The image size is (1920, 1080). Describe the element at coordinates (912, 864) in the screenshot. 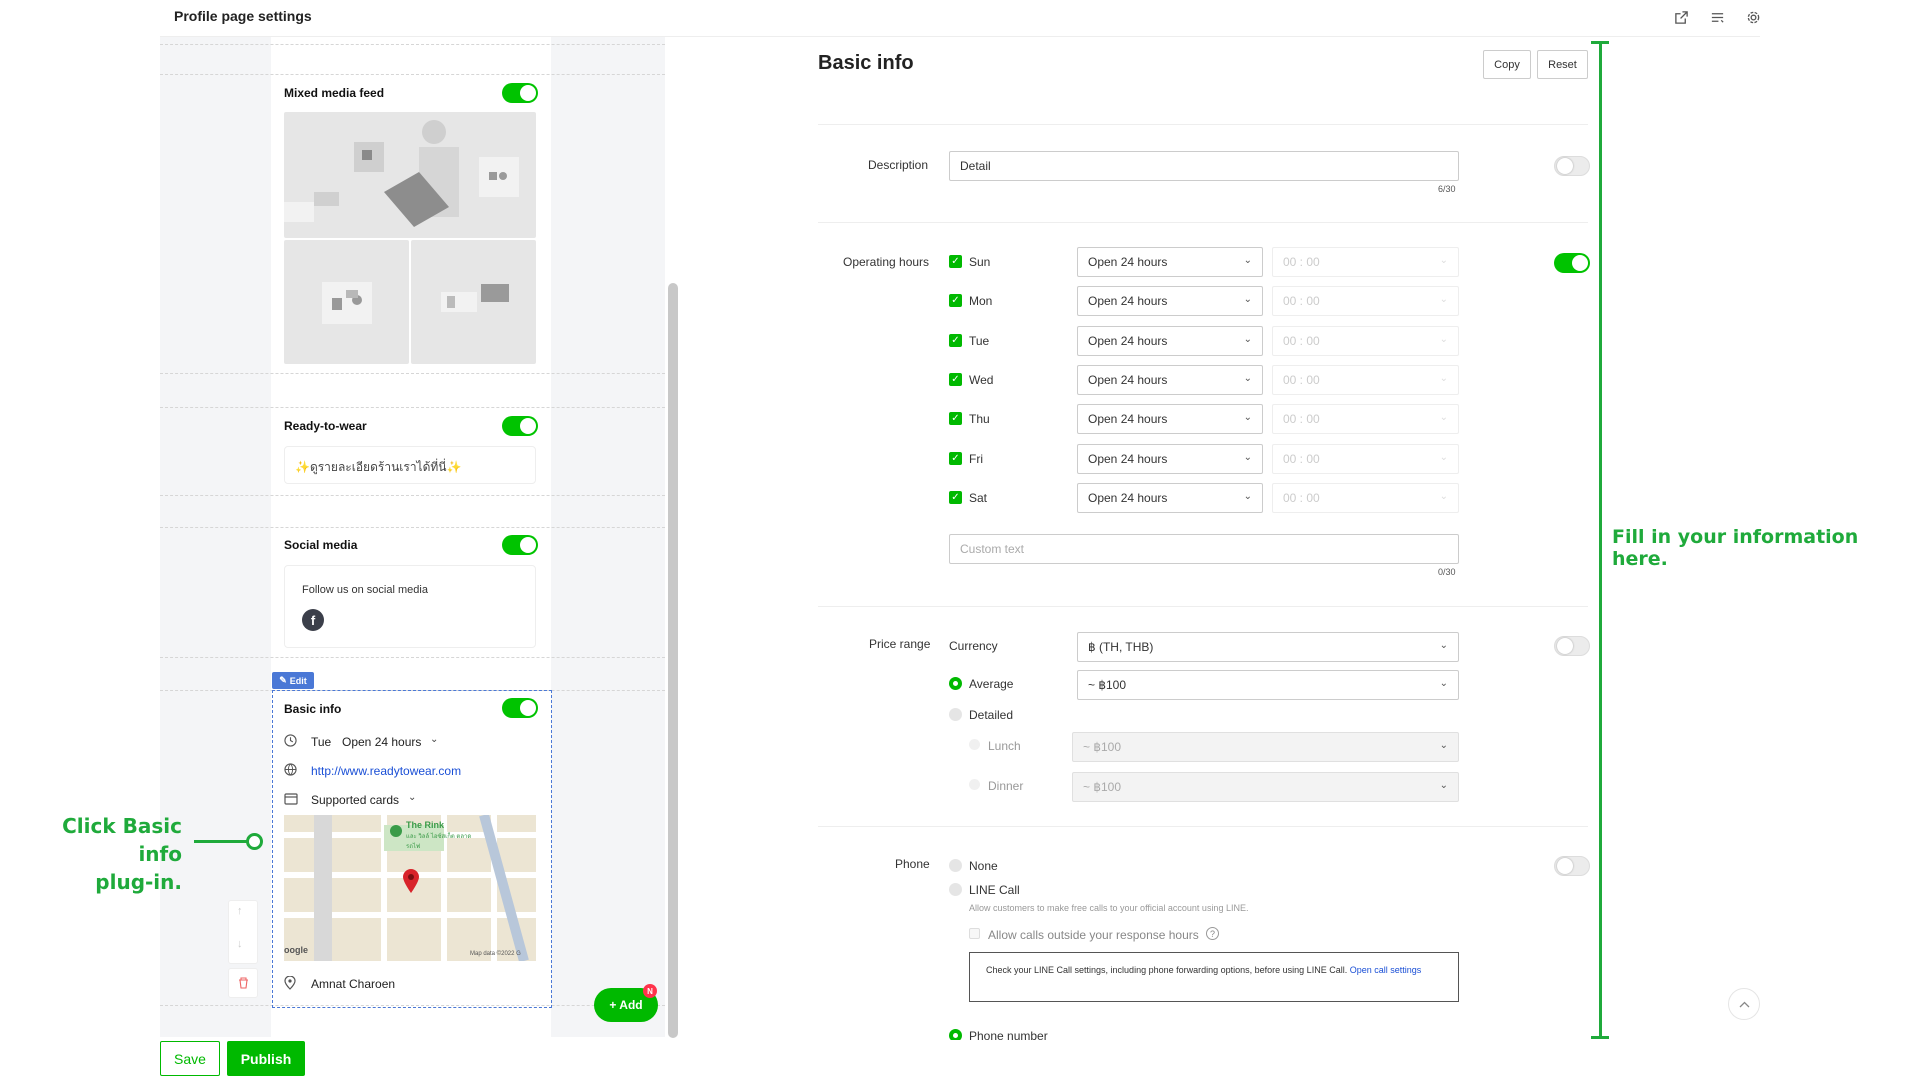

I see `phone-label: Phone` at that location.